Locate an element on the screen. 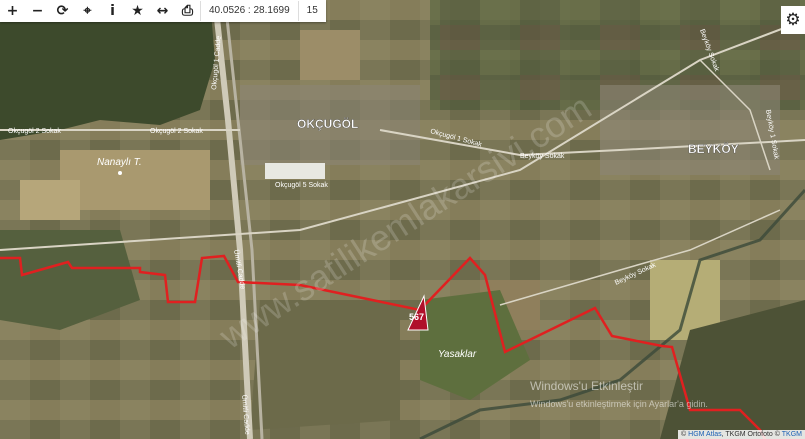 The width and height of the screenshot is (805, 439). zoom-out-button: − is located at coordinates (37, 11).